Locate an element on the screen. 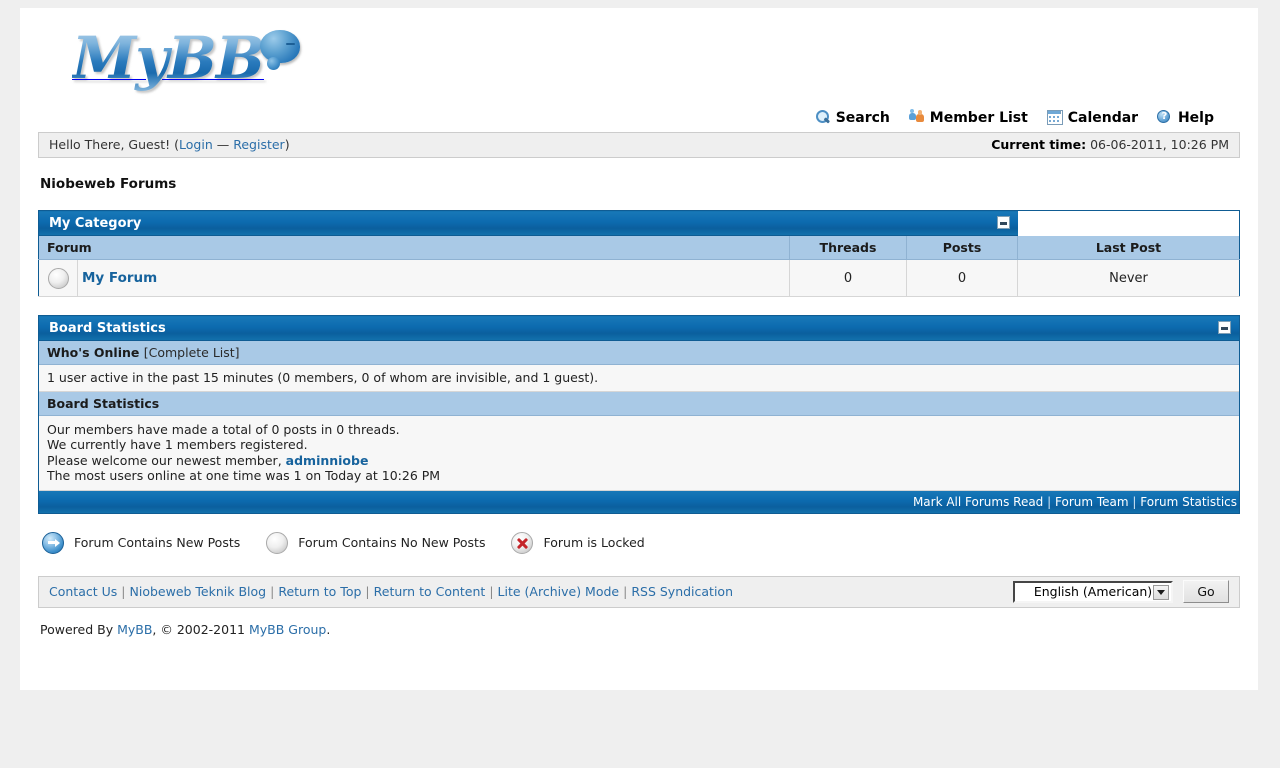 This screenshot has height=768, width=1280. whos-online-subheader-cell: Who's Online [Complete List] is located at coordinates (639, 353).